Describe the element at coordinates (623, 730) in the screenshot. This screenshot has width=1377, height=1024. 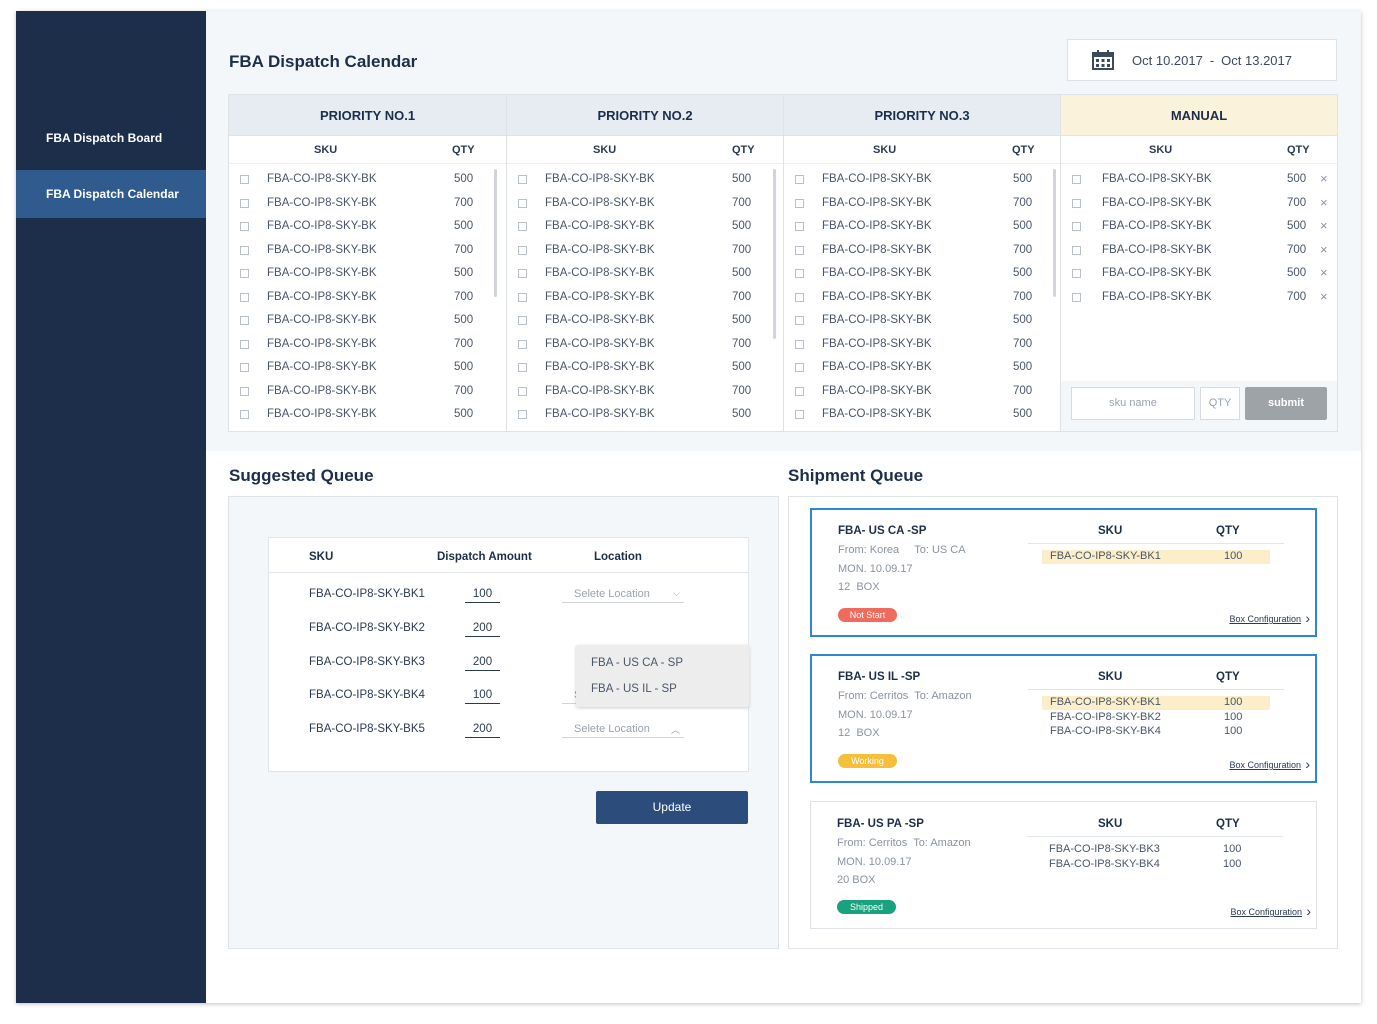
I see `location-select: Selete Location ︿` at that location.